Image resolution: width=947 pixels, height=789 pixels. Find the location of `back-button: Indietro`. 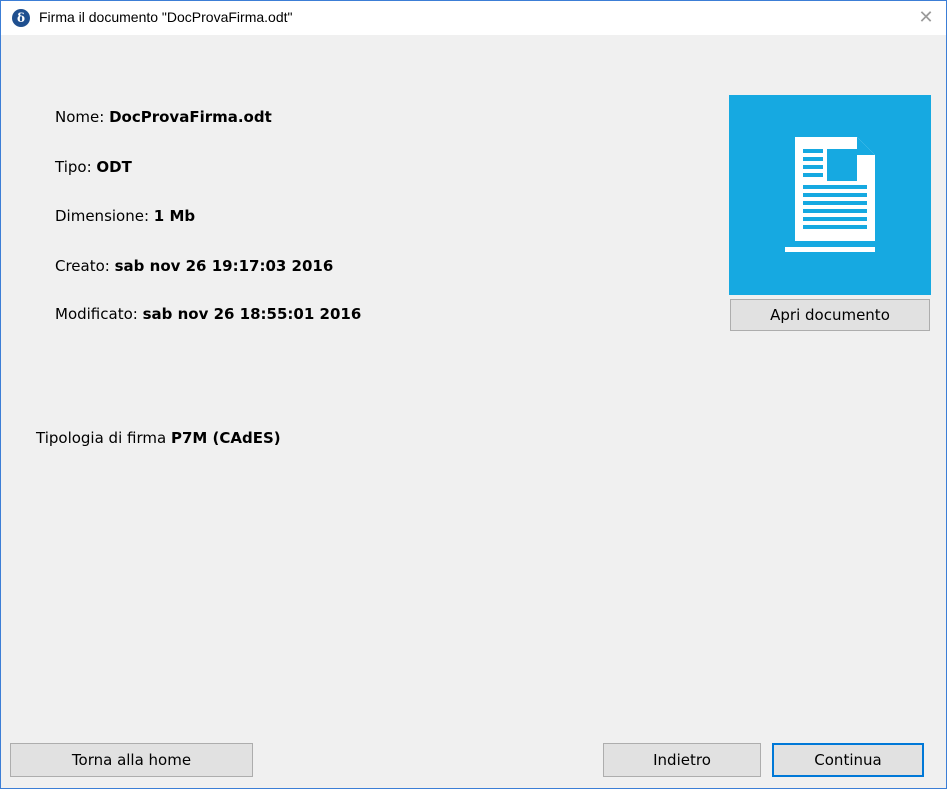

back-button: Indietro is located at coordinates (682, 760).